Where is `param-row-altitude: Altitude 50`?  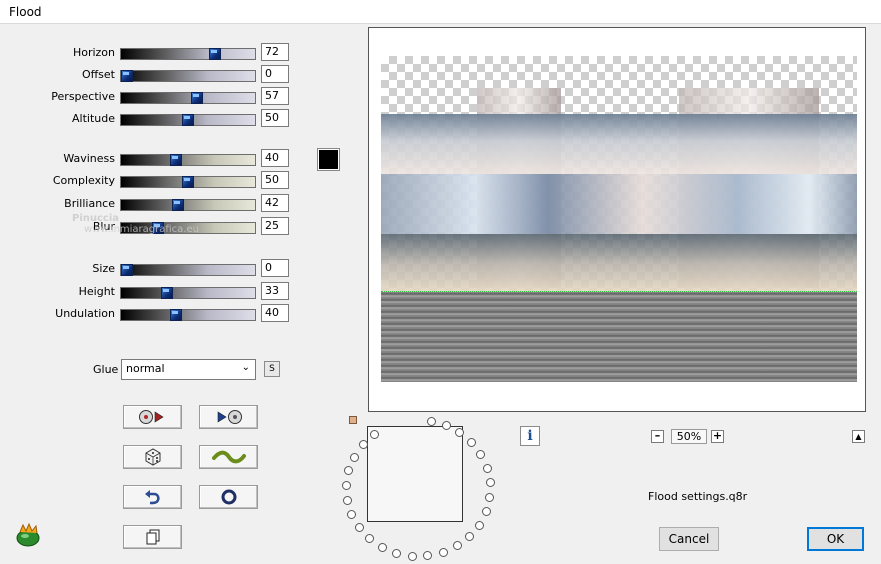 param-row-altitude: Altitude 50 is located at coordinates (150, 119).